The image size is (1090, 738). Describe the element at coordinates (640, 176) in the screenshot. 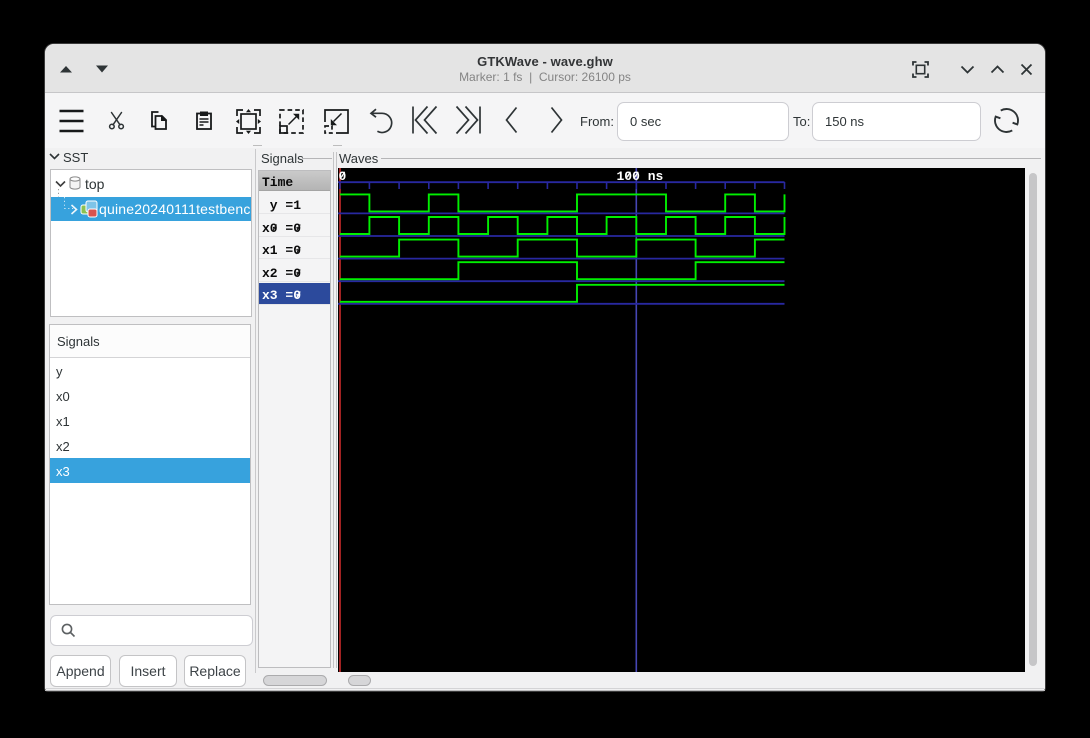

I see `svg-text: 100 ns` at that location.